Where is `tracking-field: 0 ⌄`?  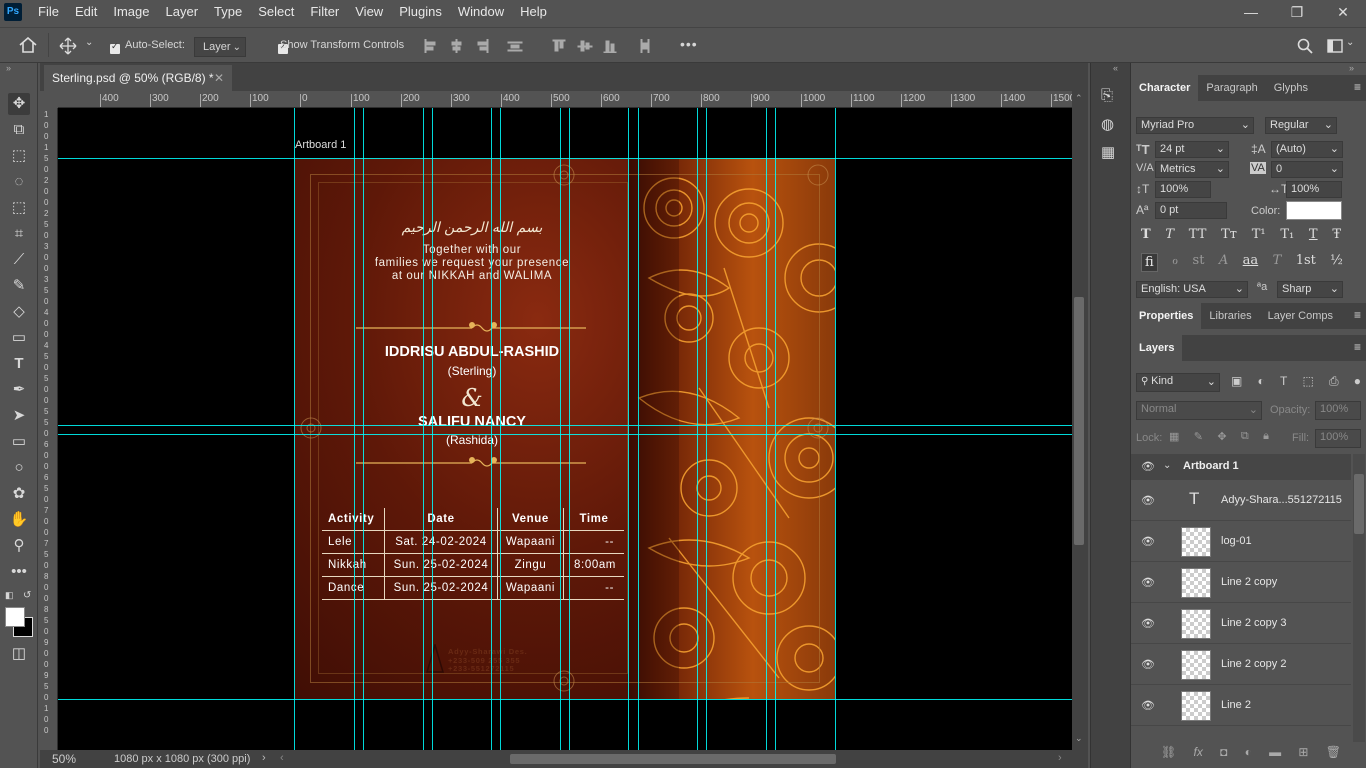
tracking-field: 0 ⌄ is located at coordinates (1307, 169).